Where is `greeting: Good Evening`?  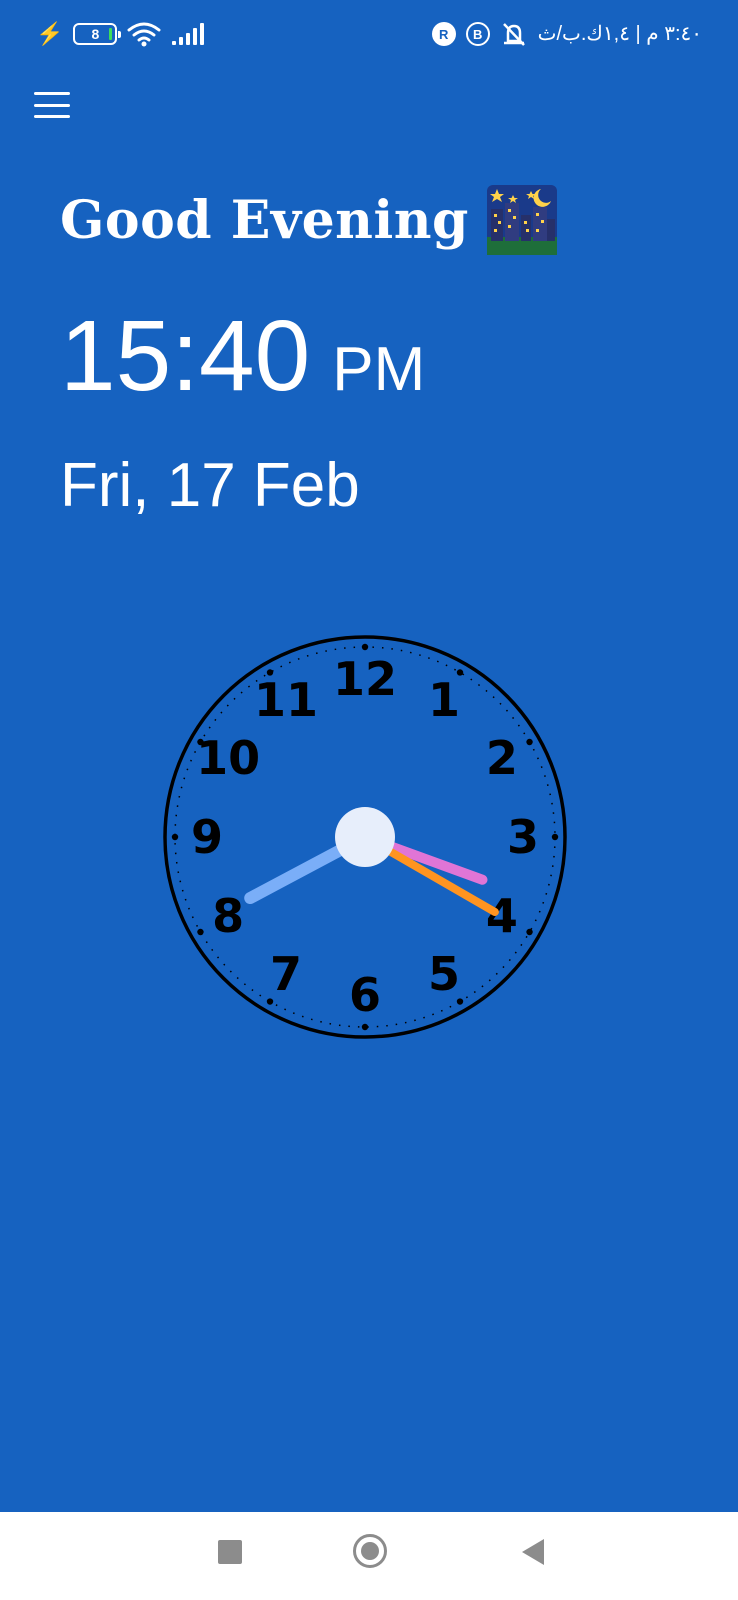 greeting: Good Evening is located at coordinates (308, 220).